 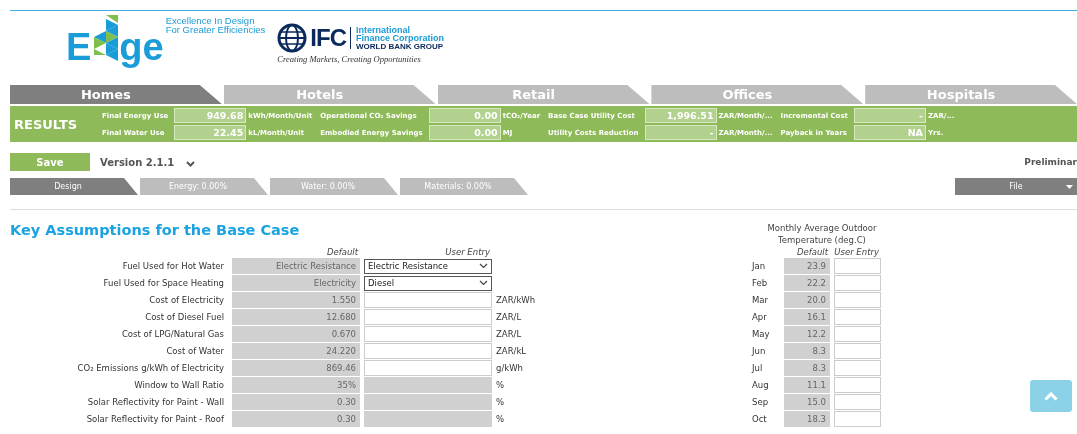 I want to click on month-label: Aug, so click(x=761, y=385).